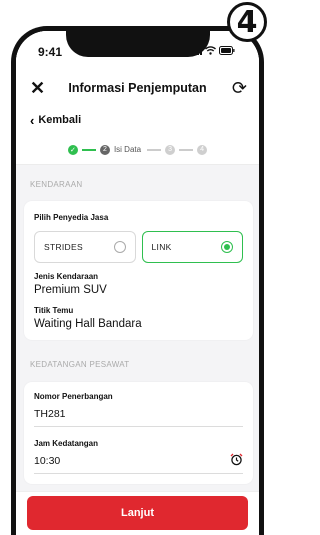 The height and width of the screenshot is (535, 320). I want to click on arrival-section-title: KEDATANGAN PESAWAT, so click(80, 364).